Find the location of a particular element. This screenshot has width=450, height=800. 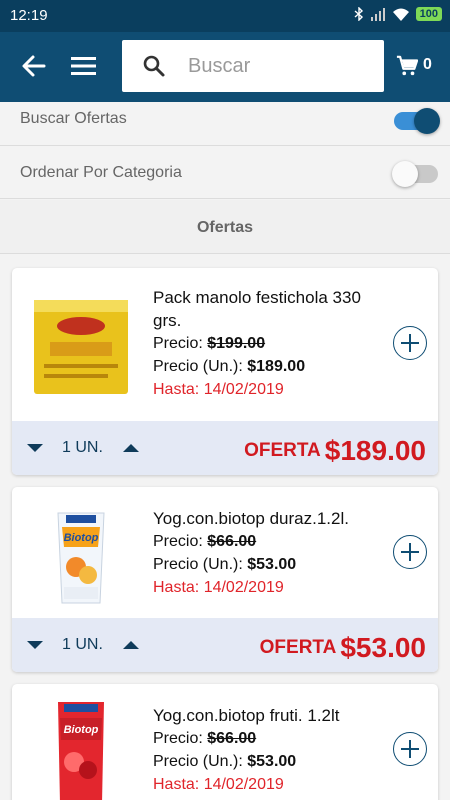

back-arrow-icon is located at coordinates (34, 66).